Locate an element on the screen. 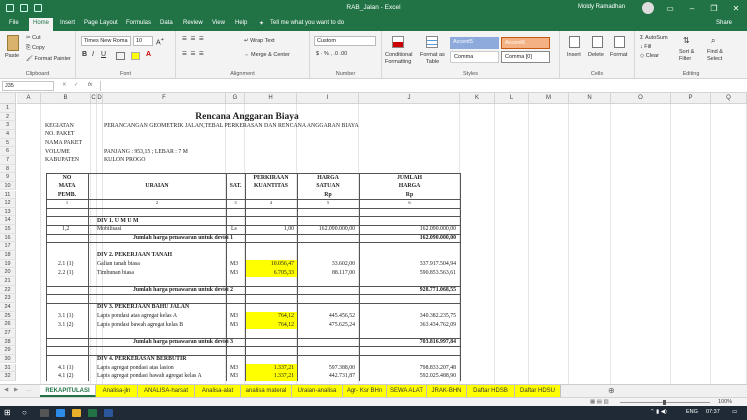 This screenshot has width=747, height=420. item-no: 3.1 (1) is located at coordinates (73, 316).